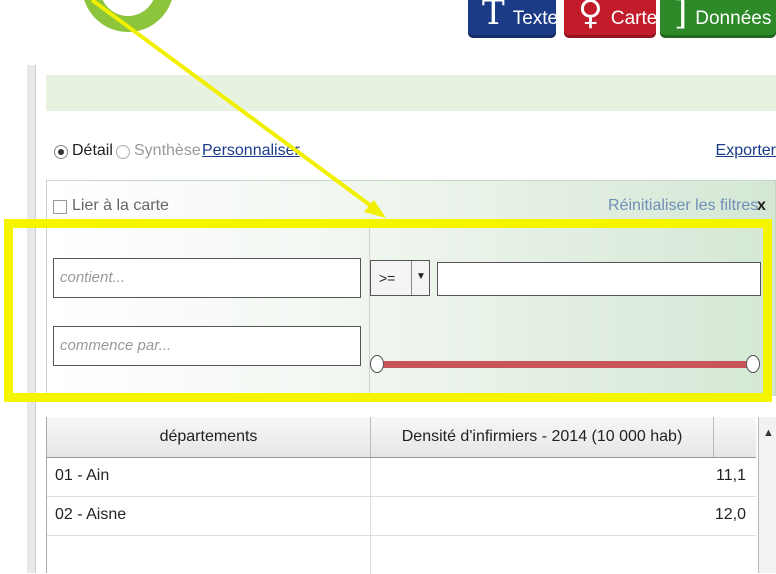 This screenshot has height=574, width=776. Describe the element at coordinates (61, 152) in the screenshot. I see `detail-radio` at that location.